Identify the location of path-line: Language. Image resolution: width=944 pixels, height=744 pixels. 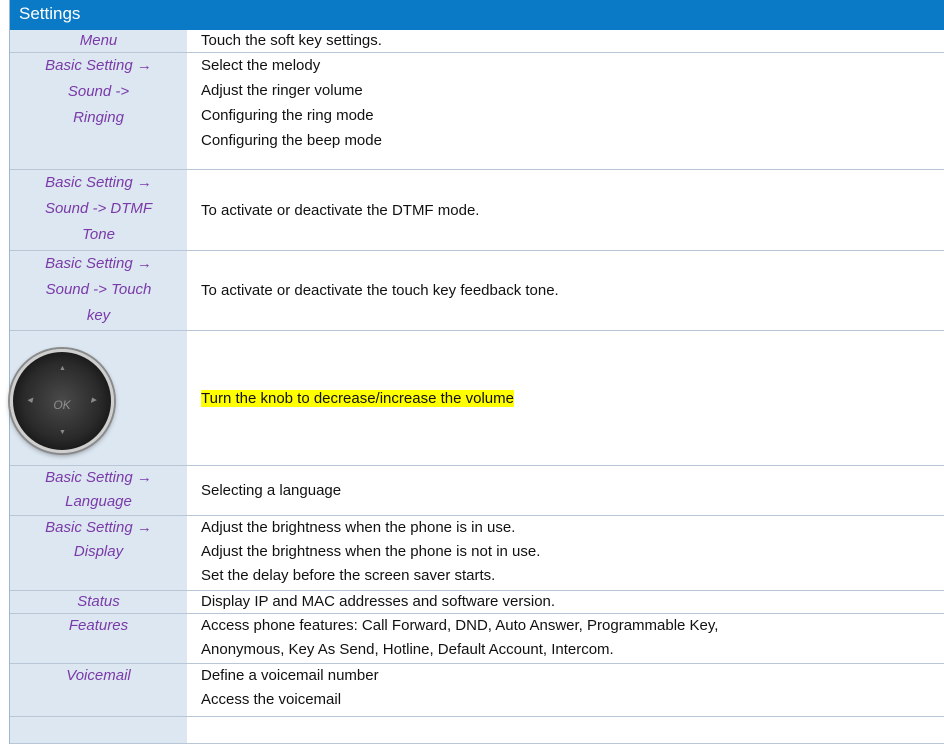
(98, 501).